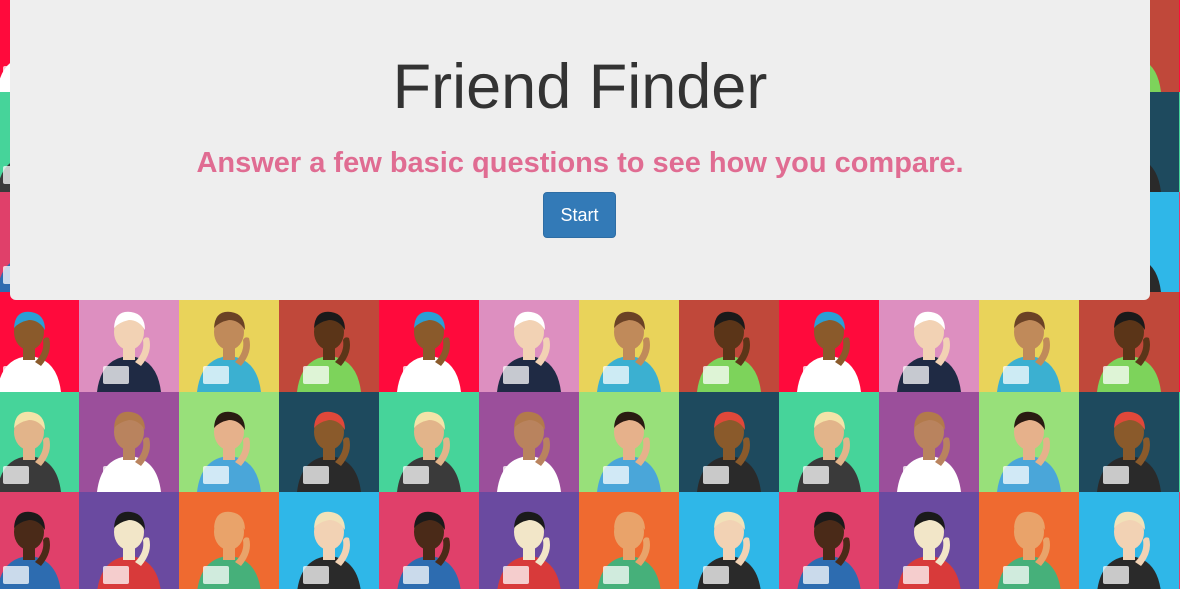 Image resolution: width=1180 pixels, height=589 pixels. What do you see at coordinates (580, 87) in the screenshot?
I see `page-title: Friend Finder` at bounding box center [580, 87].